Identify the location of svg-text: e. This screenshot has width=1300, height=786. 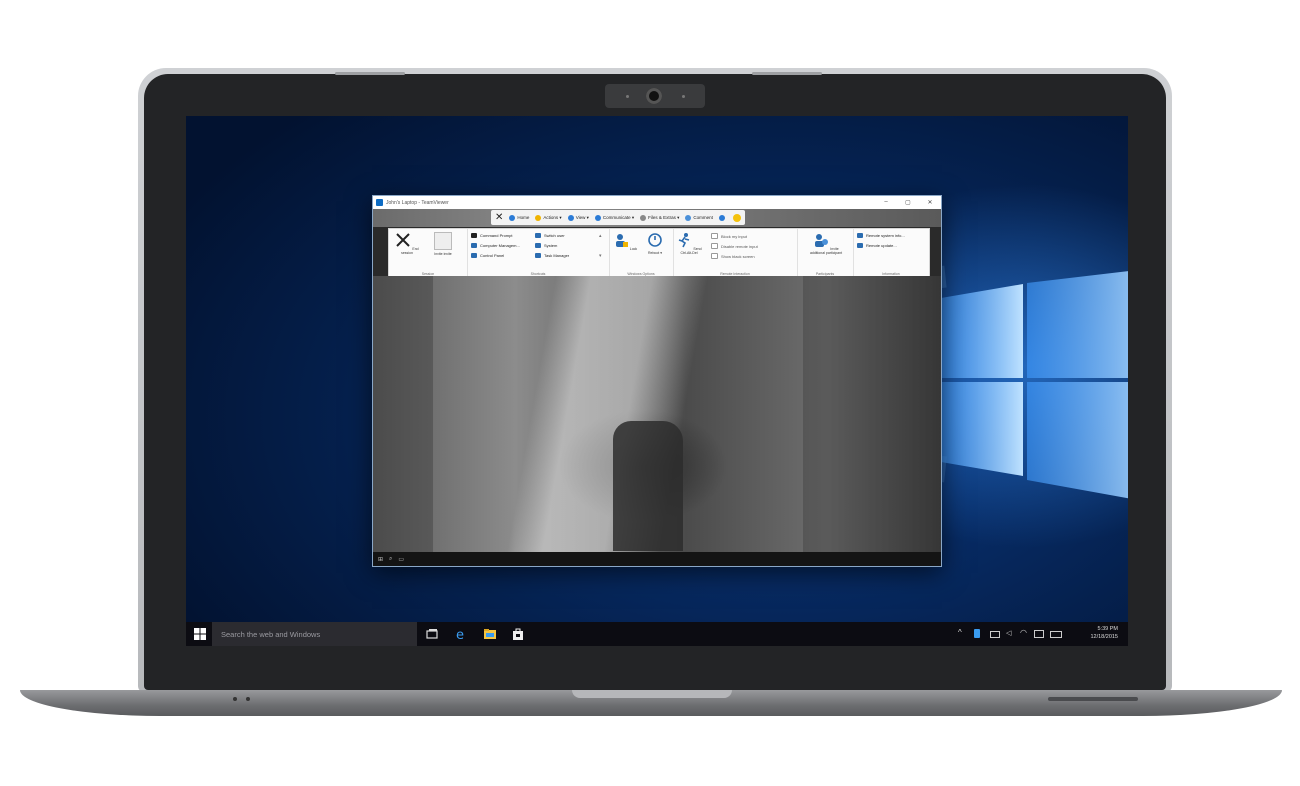
(460, 634).